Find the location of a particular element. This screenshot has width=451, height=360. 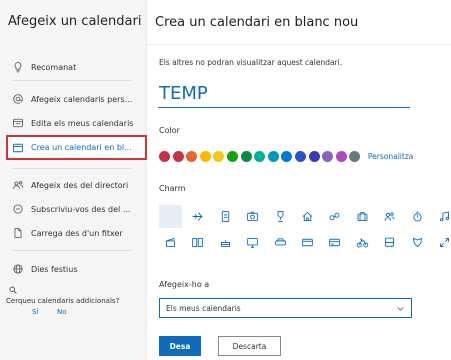

sidebar-item-recommended: Recomanat is located at coordinates (73, 67).